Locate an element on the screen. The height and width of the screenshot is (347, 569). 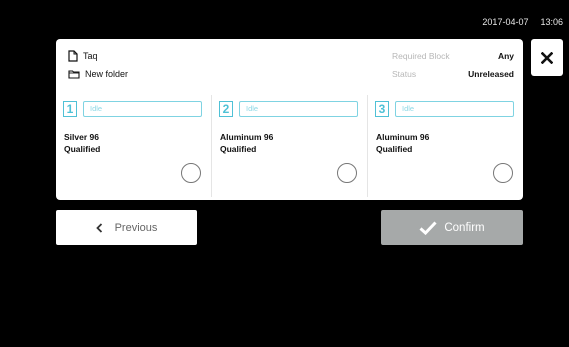
block-card-3: 3 Idle Aluminum 96 Qualified is located at coordinates (445, 146).